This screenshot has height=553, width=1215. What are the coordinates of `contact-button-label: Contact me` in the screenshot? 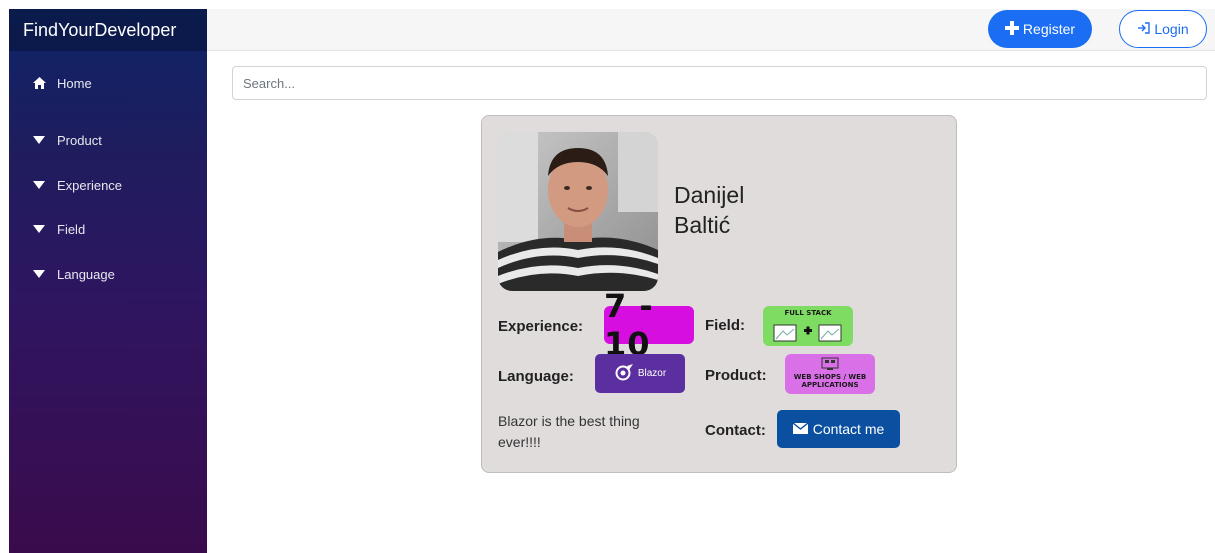 It's located at (848, 429).